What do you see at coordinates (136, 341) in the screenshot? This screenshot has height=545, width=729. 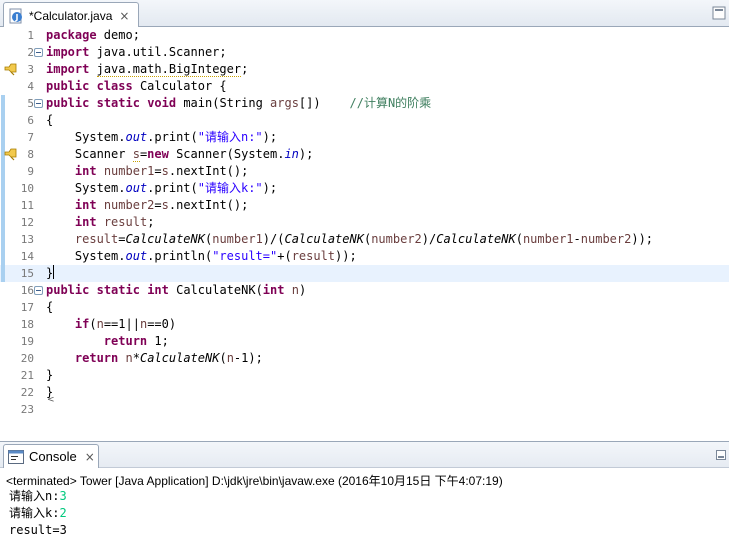 I see `code-text: return 1;` at bounding box center [136, 341].